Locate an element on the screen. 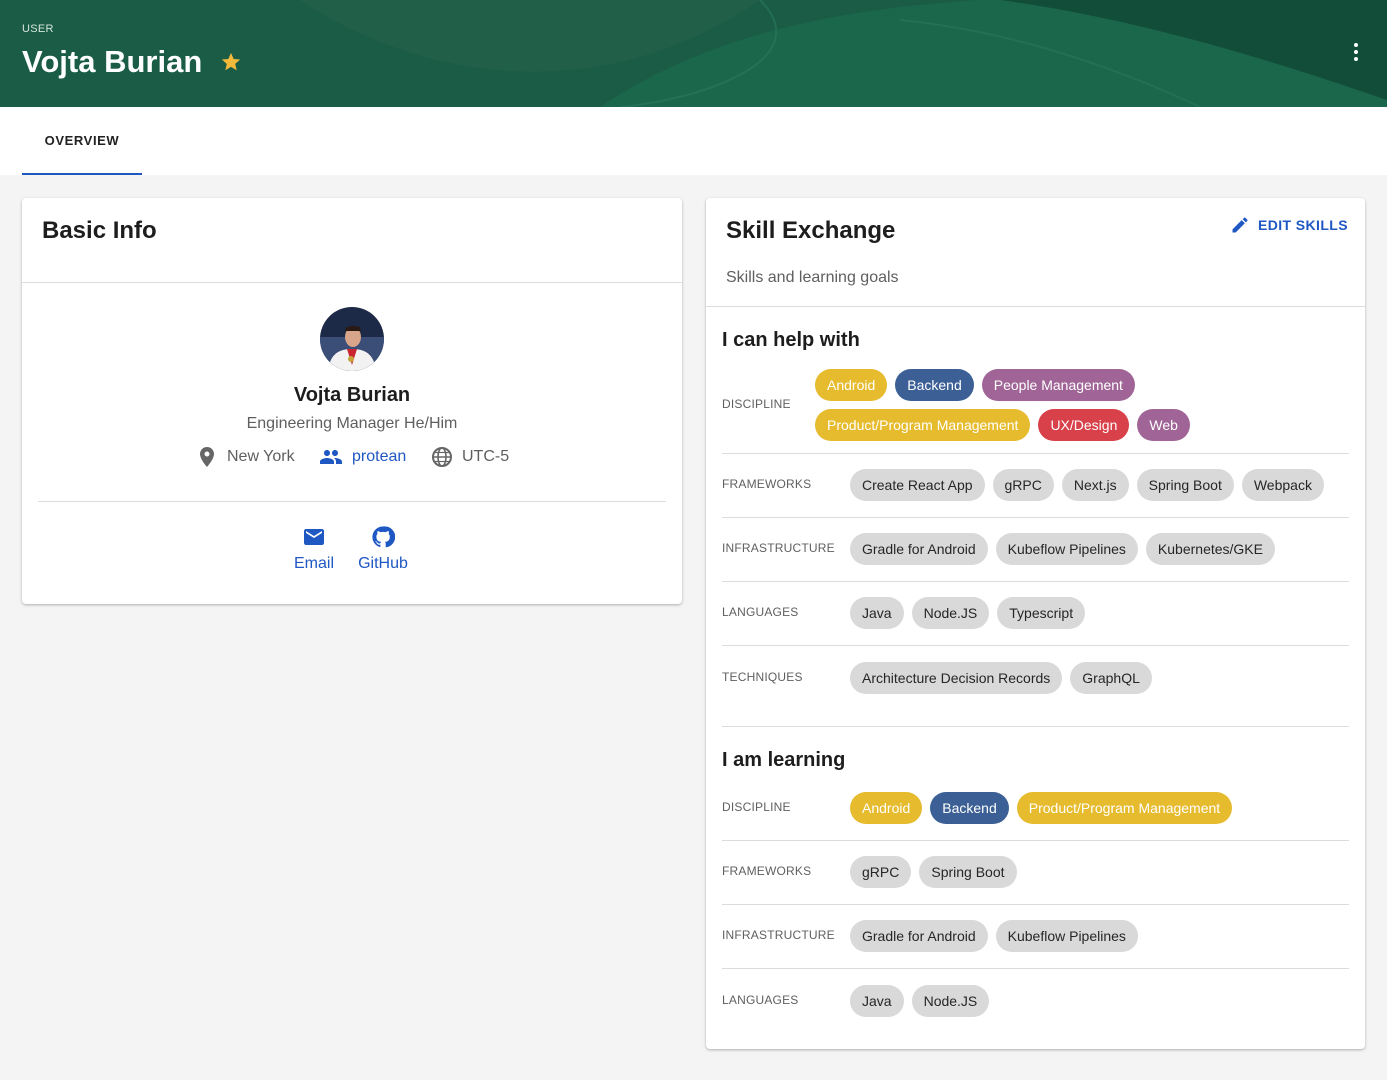 This screenshot has height=1080, width=1387. skill-chip: Create React App is located at coordinates (917, 485).